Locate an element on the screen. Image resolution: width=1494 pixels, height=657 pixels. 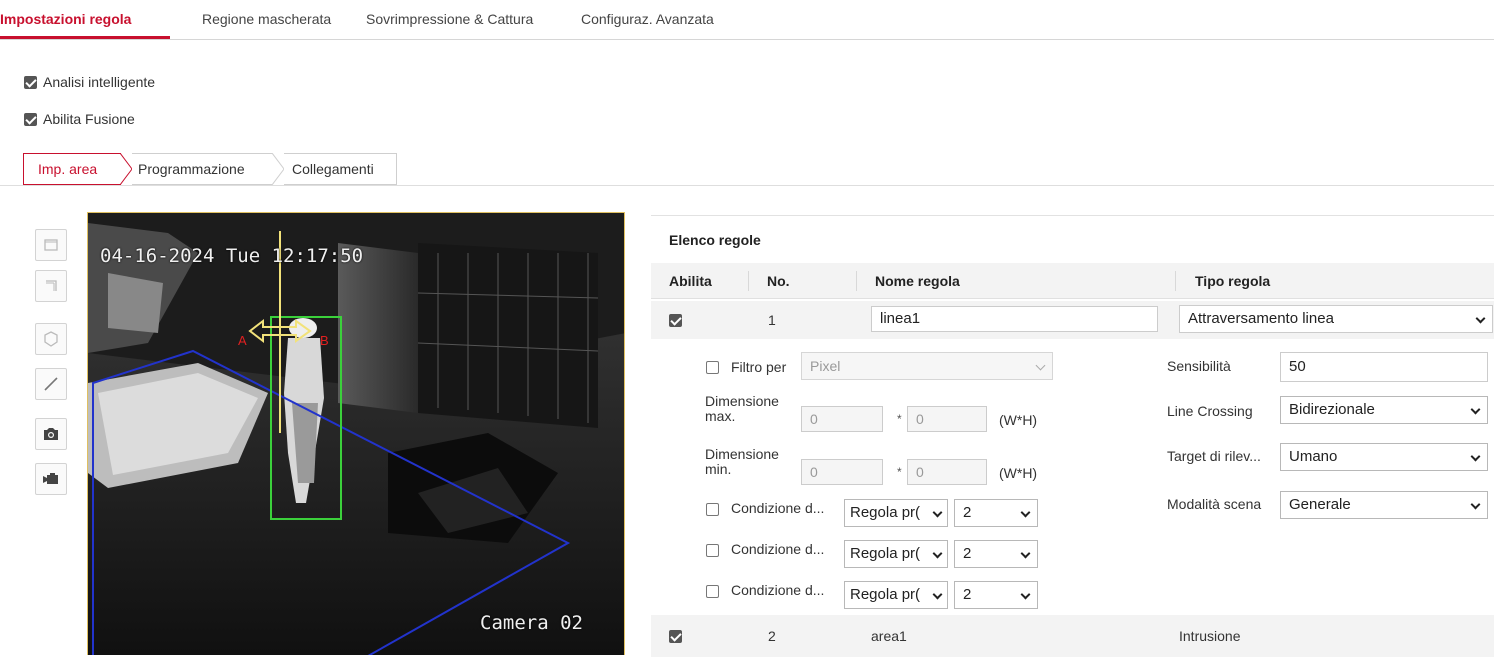
rule-1-name-input: linea1 is located at coordinates (1014, 319).